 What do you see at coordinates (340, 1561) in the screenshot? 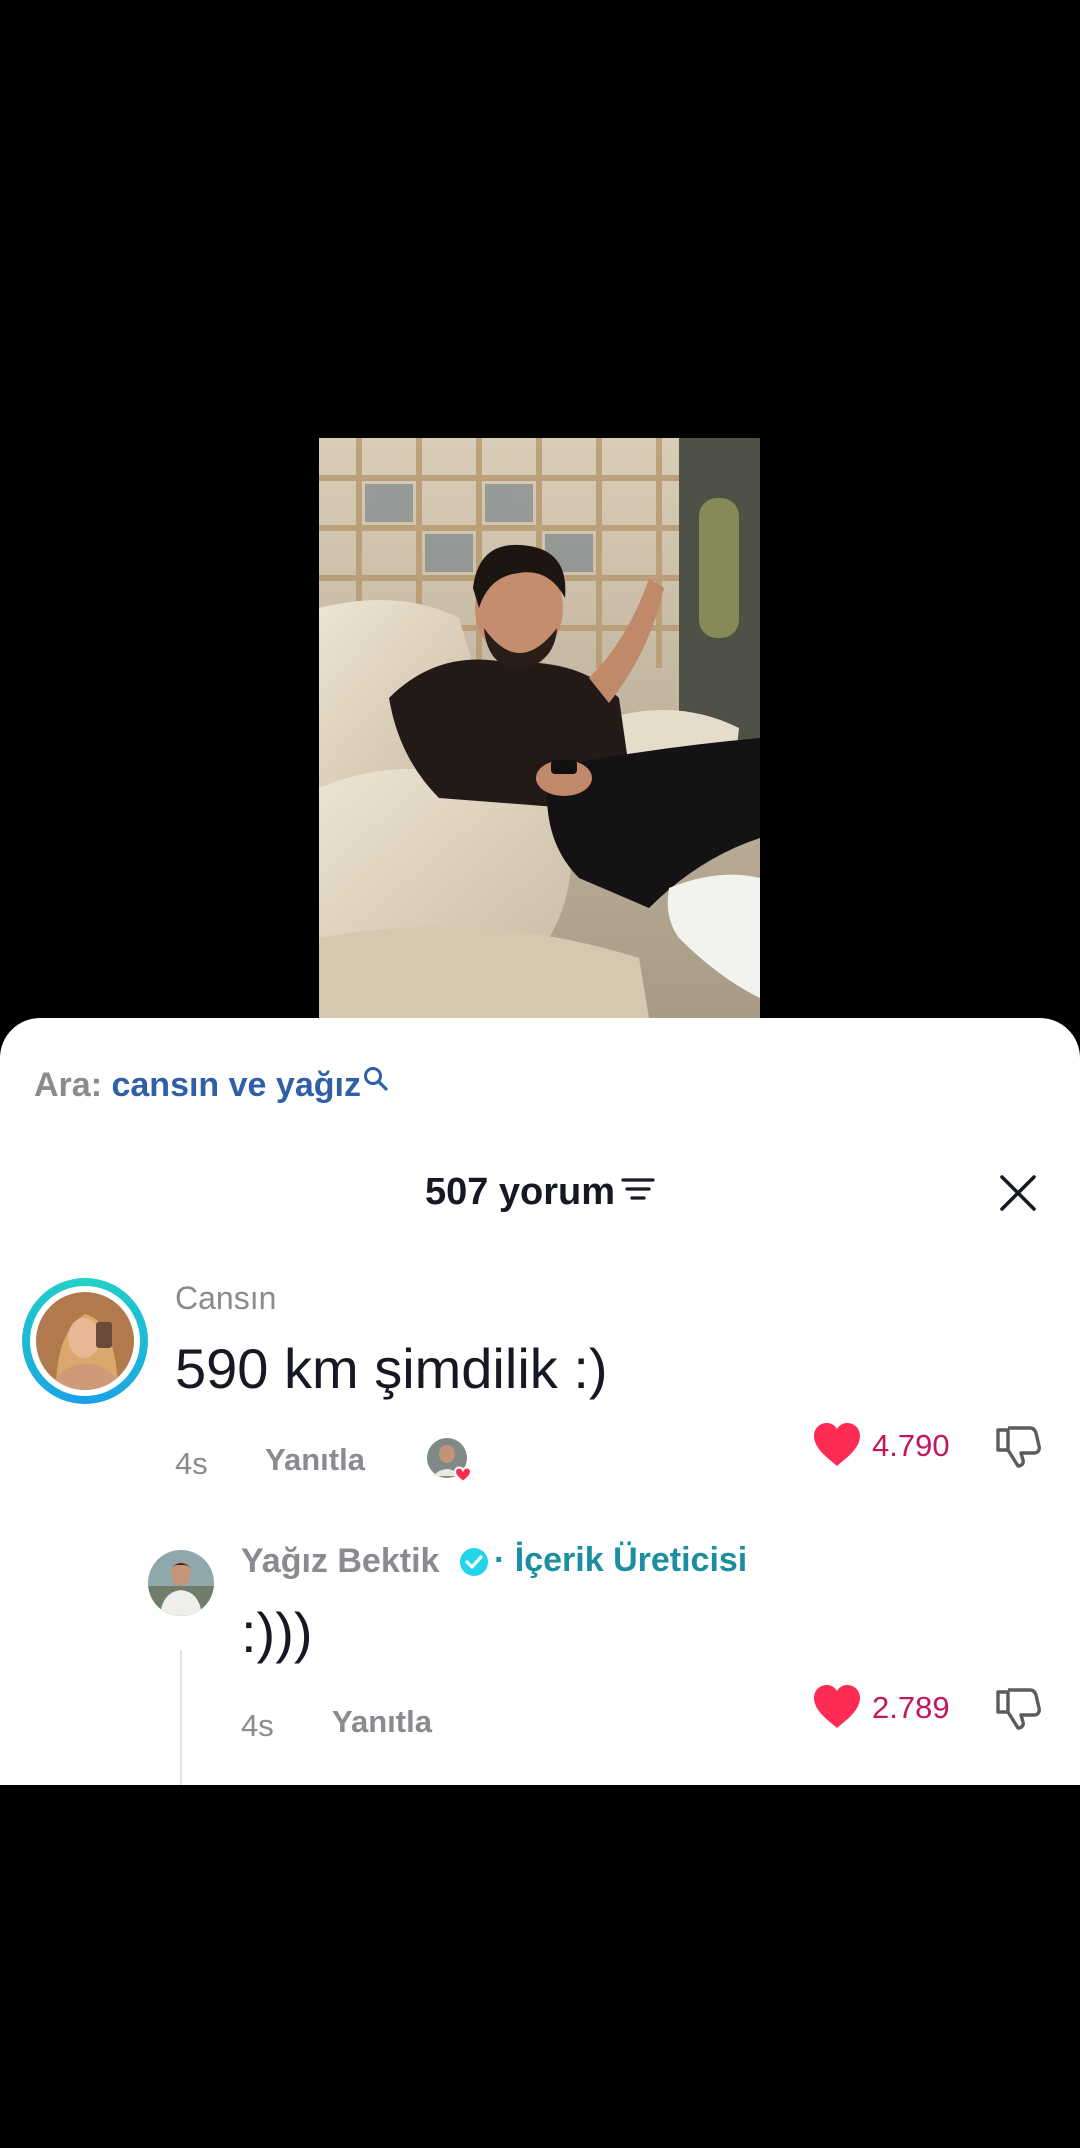
I see `reply-username: Yağız Bektik` at bounding box center [340, 1561].